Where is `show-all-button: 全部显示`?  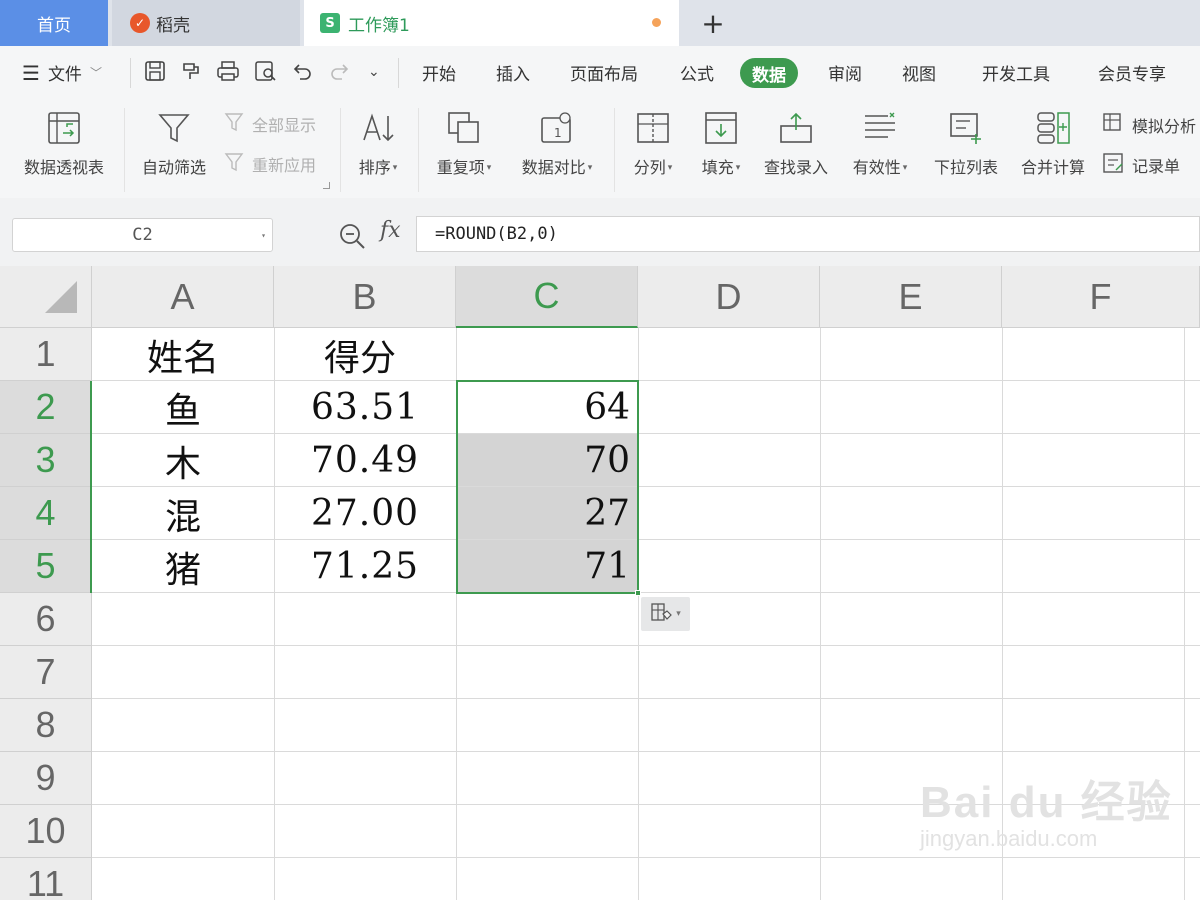
show-all-button: 全部显示 is located at coordinates (270, 124).